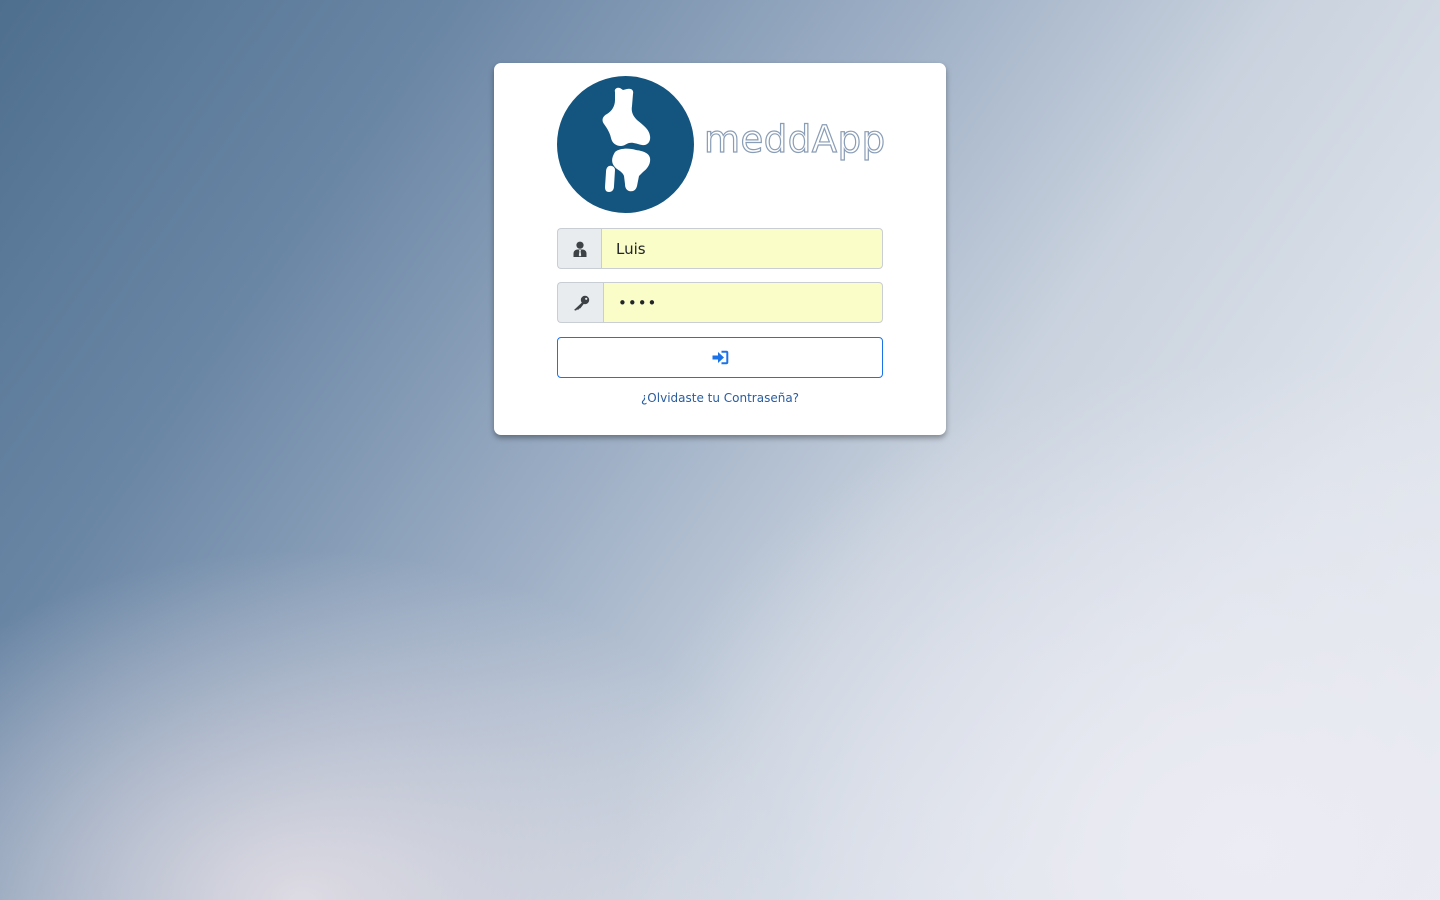 The height and width of the screenshot is (900, 1440). What do you see at coordinates (743, 302) in the screenshot?
I see `password-input` at bounding box center [743, 302].